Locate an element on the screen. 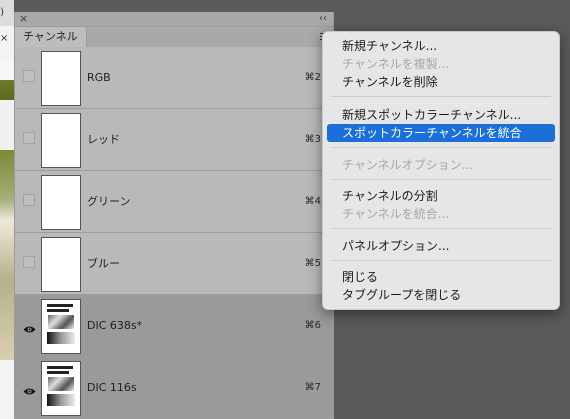 This screenshot has height=419, width=570. channel-shortcut: ⌘5 is located at coordinates (312, 263).